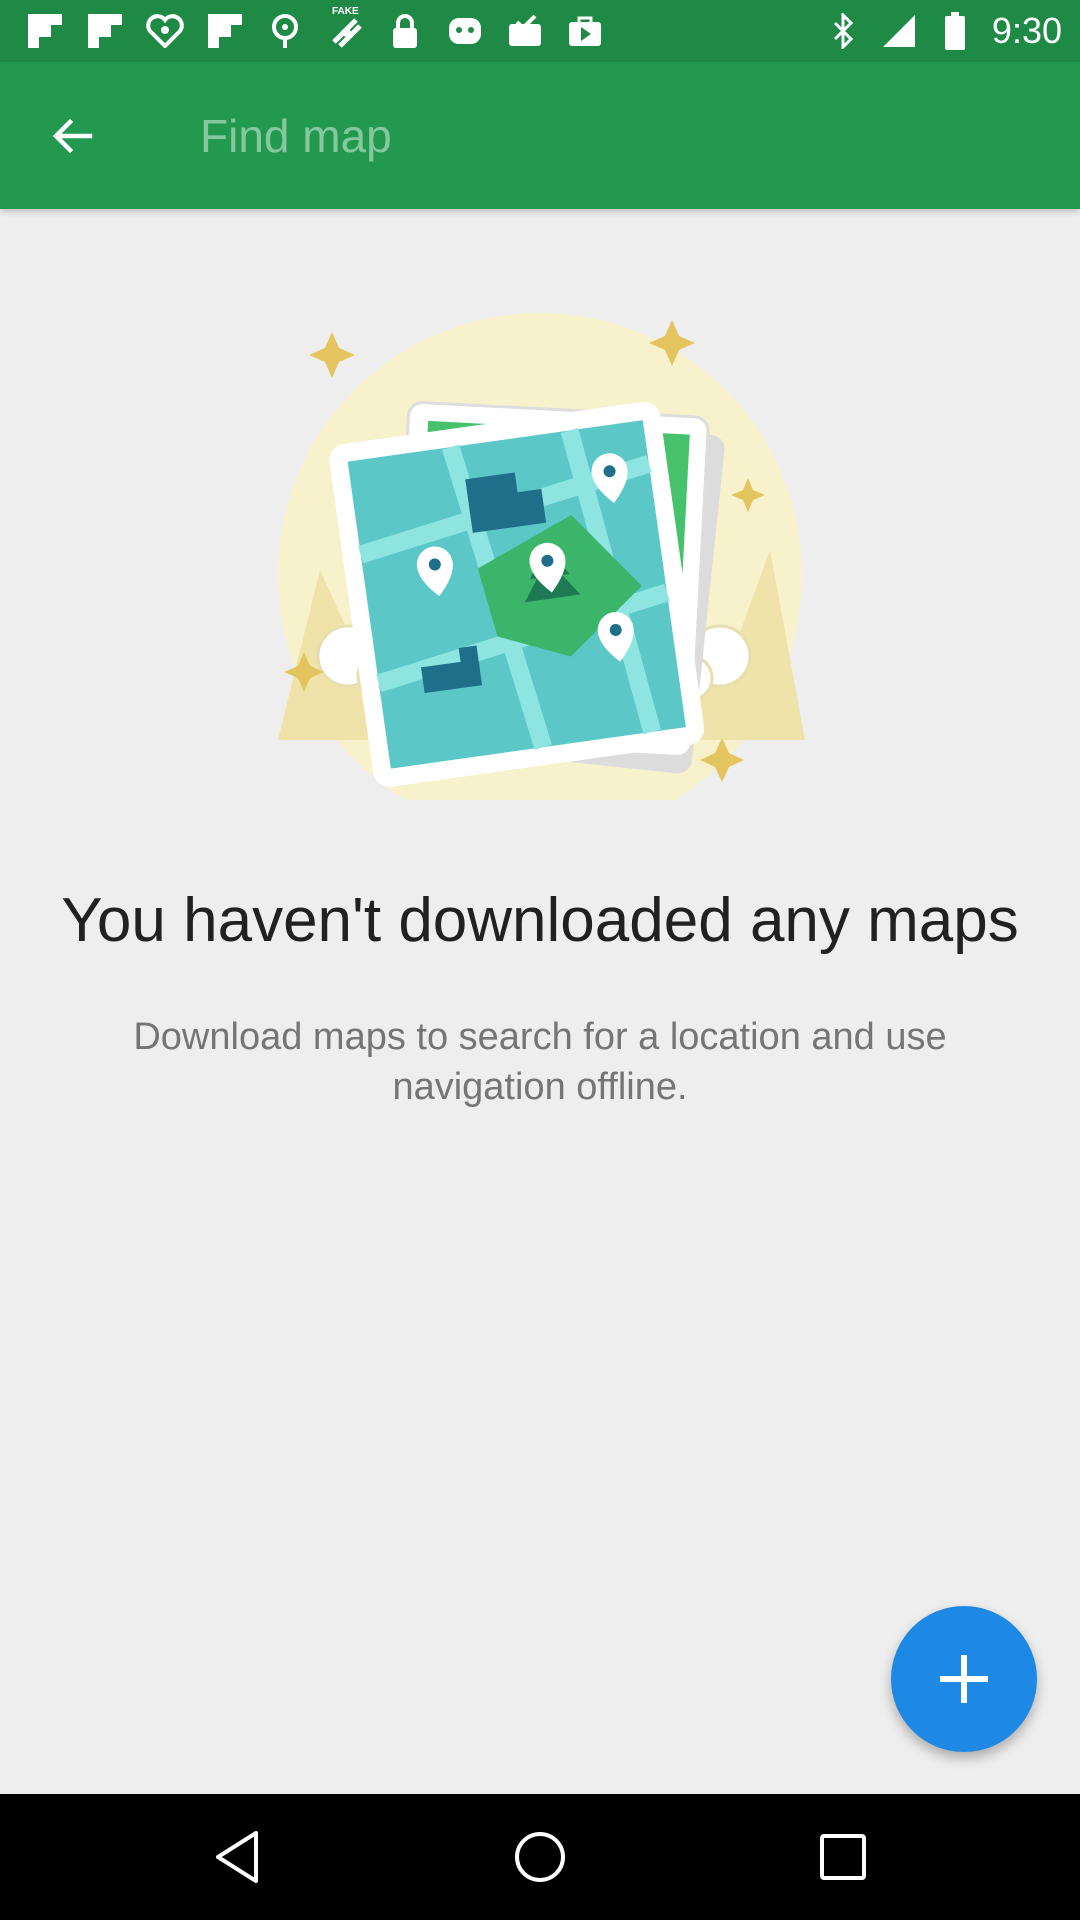 The image size is (1080, 1920). I want to click on fake-label: FAKE, so click(345, 11).